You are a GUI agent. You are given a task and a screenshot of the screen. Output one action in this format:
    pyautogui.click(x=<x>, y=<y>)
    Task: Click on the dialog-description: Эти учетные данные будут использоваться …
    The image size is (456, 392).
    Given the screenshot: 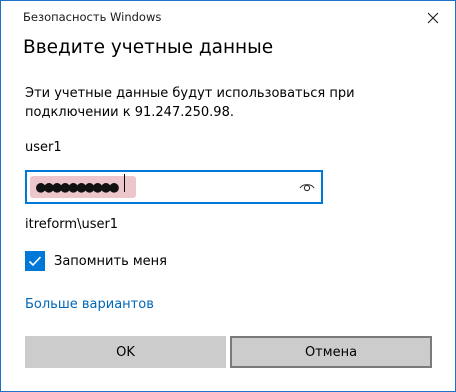 What is the action you would take?
    pyautogui.click(x=190, y=103)
    